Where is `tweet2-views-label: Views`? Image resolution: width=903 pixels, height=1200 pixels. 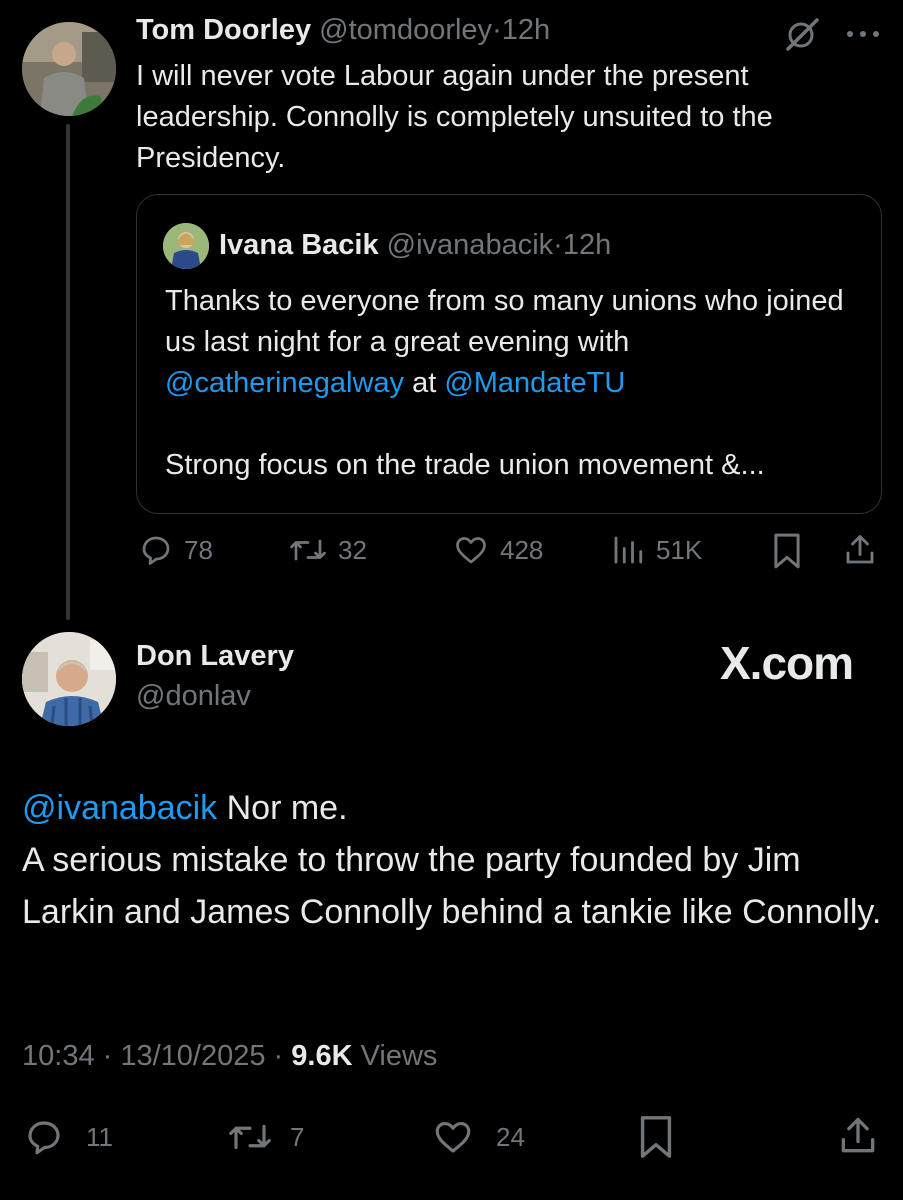
tweet2-views-label: Views is located at coordinates (399, 1056).